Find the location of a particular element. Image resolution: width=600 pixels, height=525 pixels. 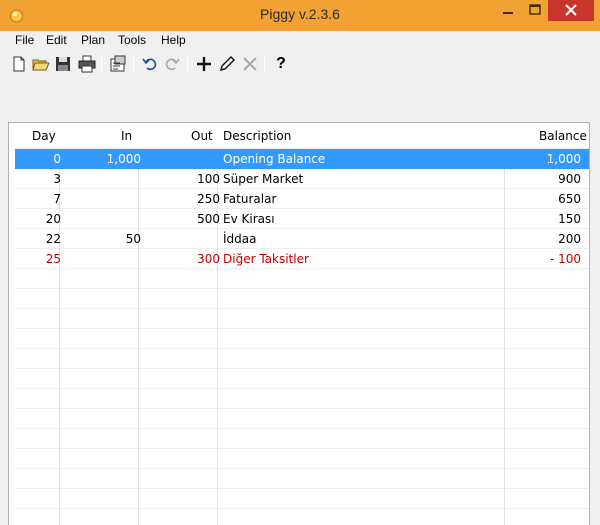

cell-day: 0 is located at coordinates (57, 159).